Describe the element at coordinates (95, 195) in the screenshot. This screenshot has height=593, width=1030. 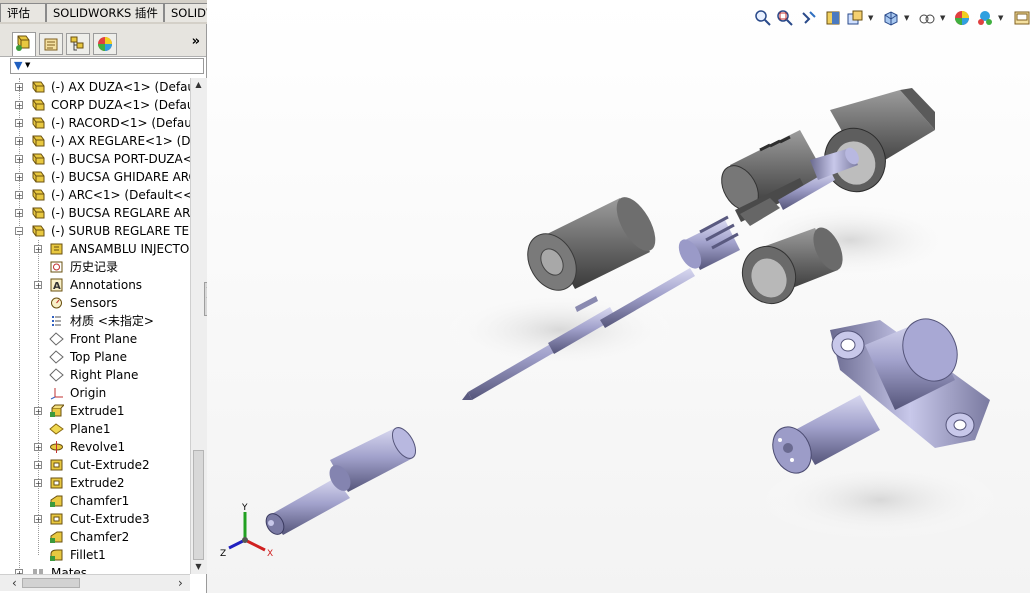
I see `tree-component: + (-) ARC<1> (Default<<D` at that location.